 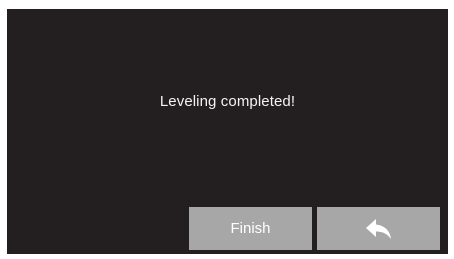 I want to click on back-button, so click(x=378, y=228).